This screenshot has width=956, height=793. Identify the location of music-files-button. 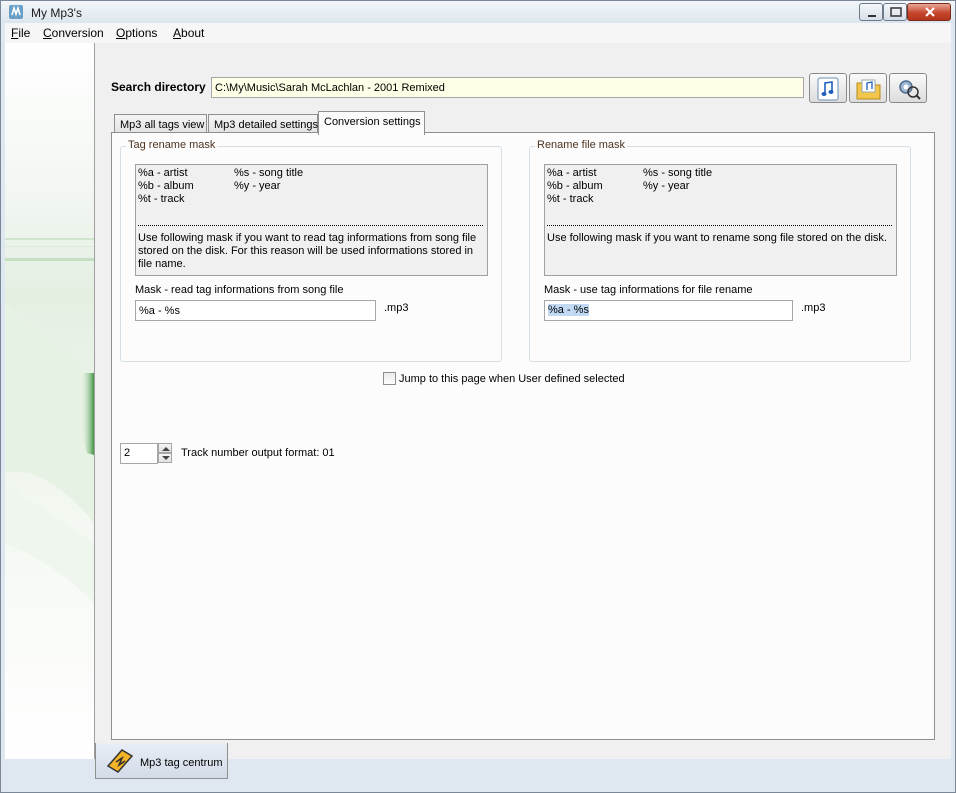
(828, 88).